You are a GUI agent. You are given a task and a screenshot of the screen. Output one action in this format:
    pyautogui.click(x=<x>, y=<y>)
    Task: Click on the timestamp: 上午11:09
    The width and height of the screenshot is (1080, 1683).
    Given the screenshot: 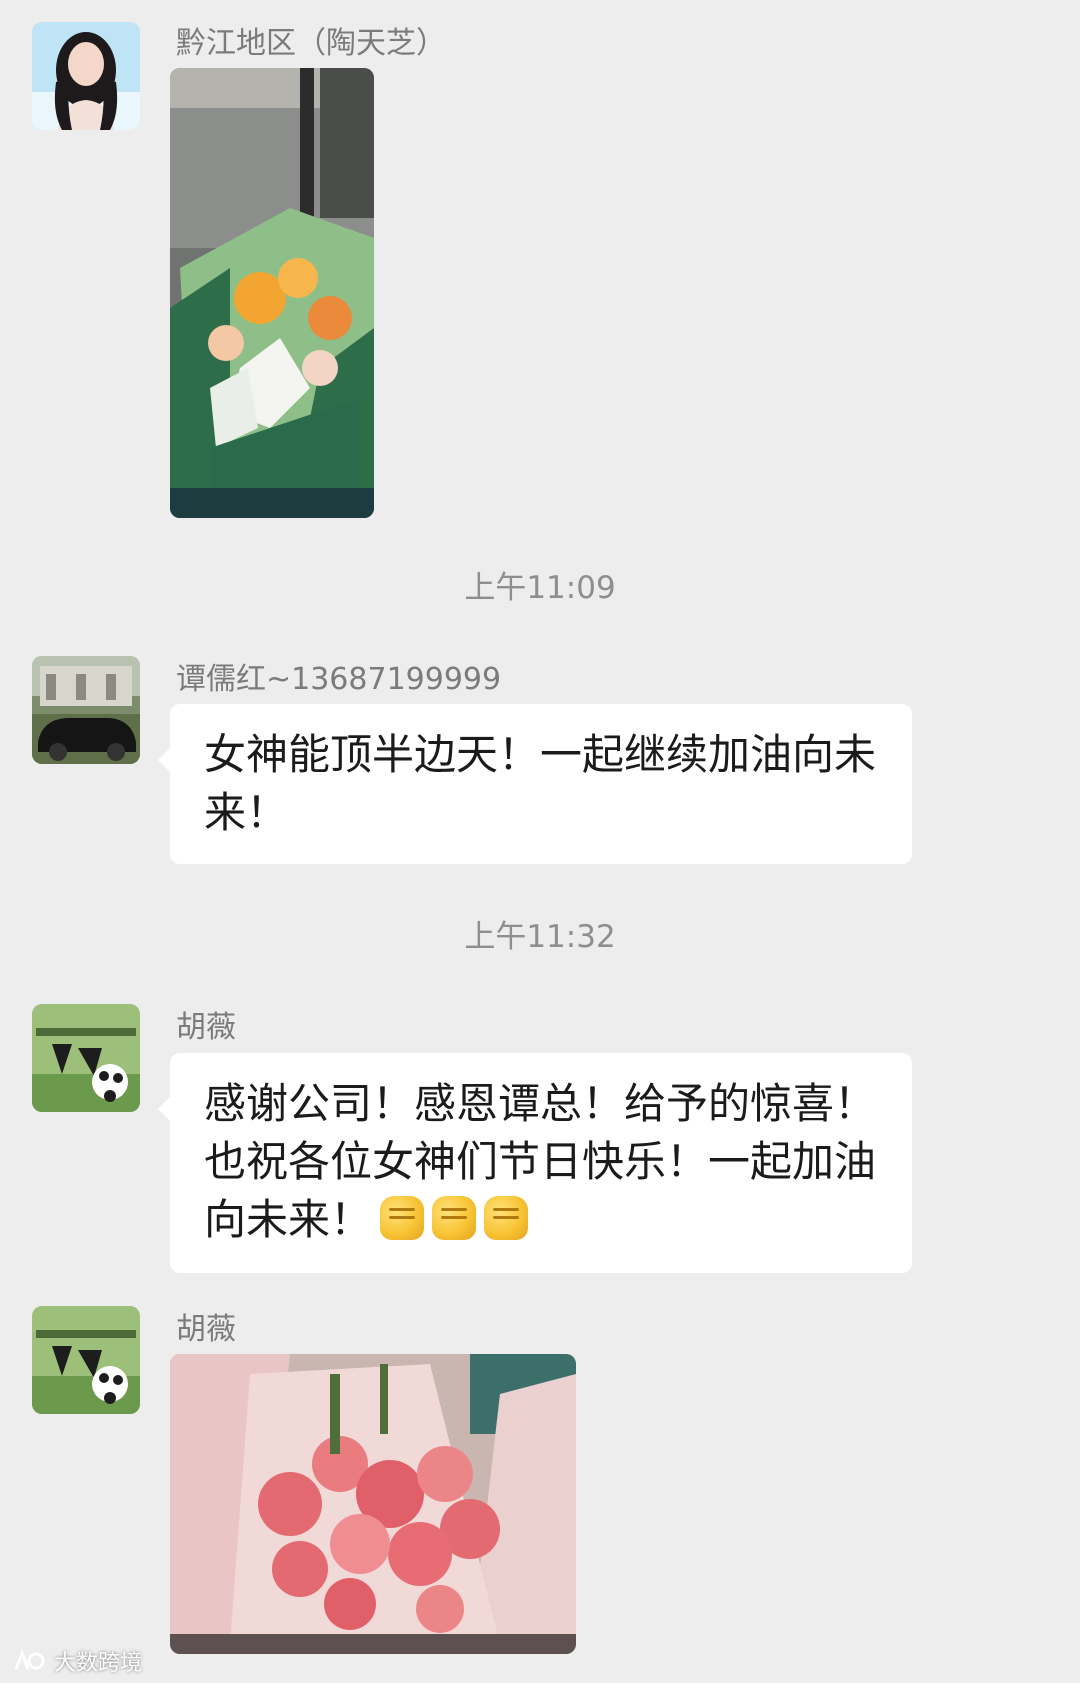 What is the action you would take?
    pyautogui.click(x=540, y=588)
    